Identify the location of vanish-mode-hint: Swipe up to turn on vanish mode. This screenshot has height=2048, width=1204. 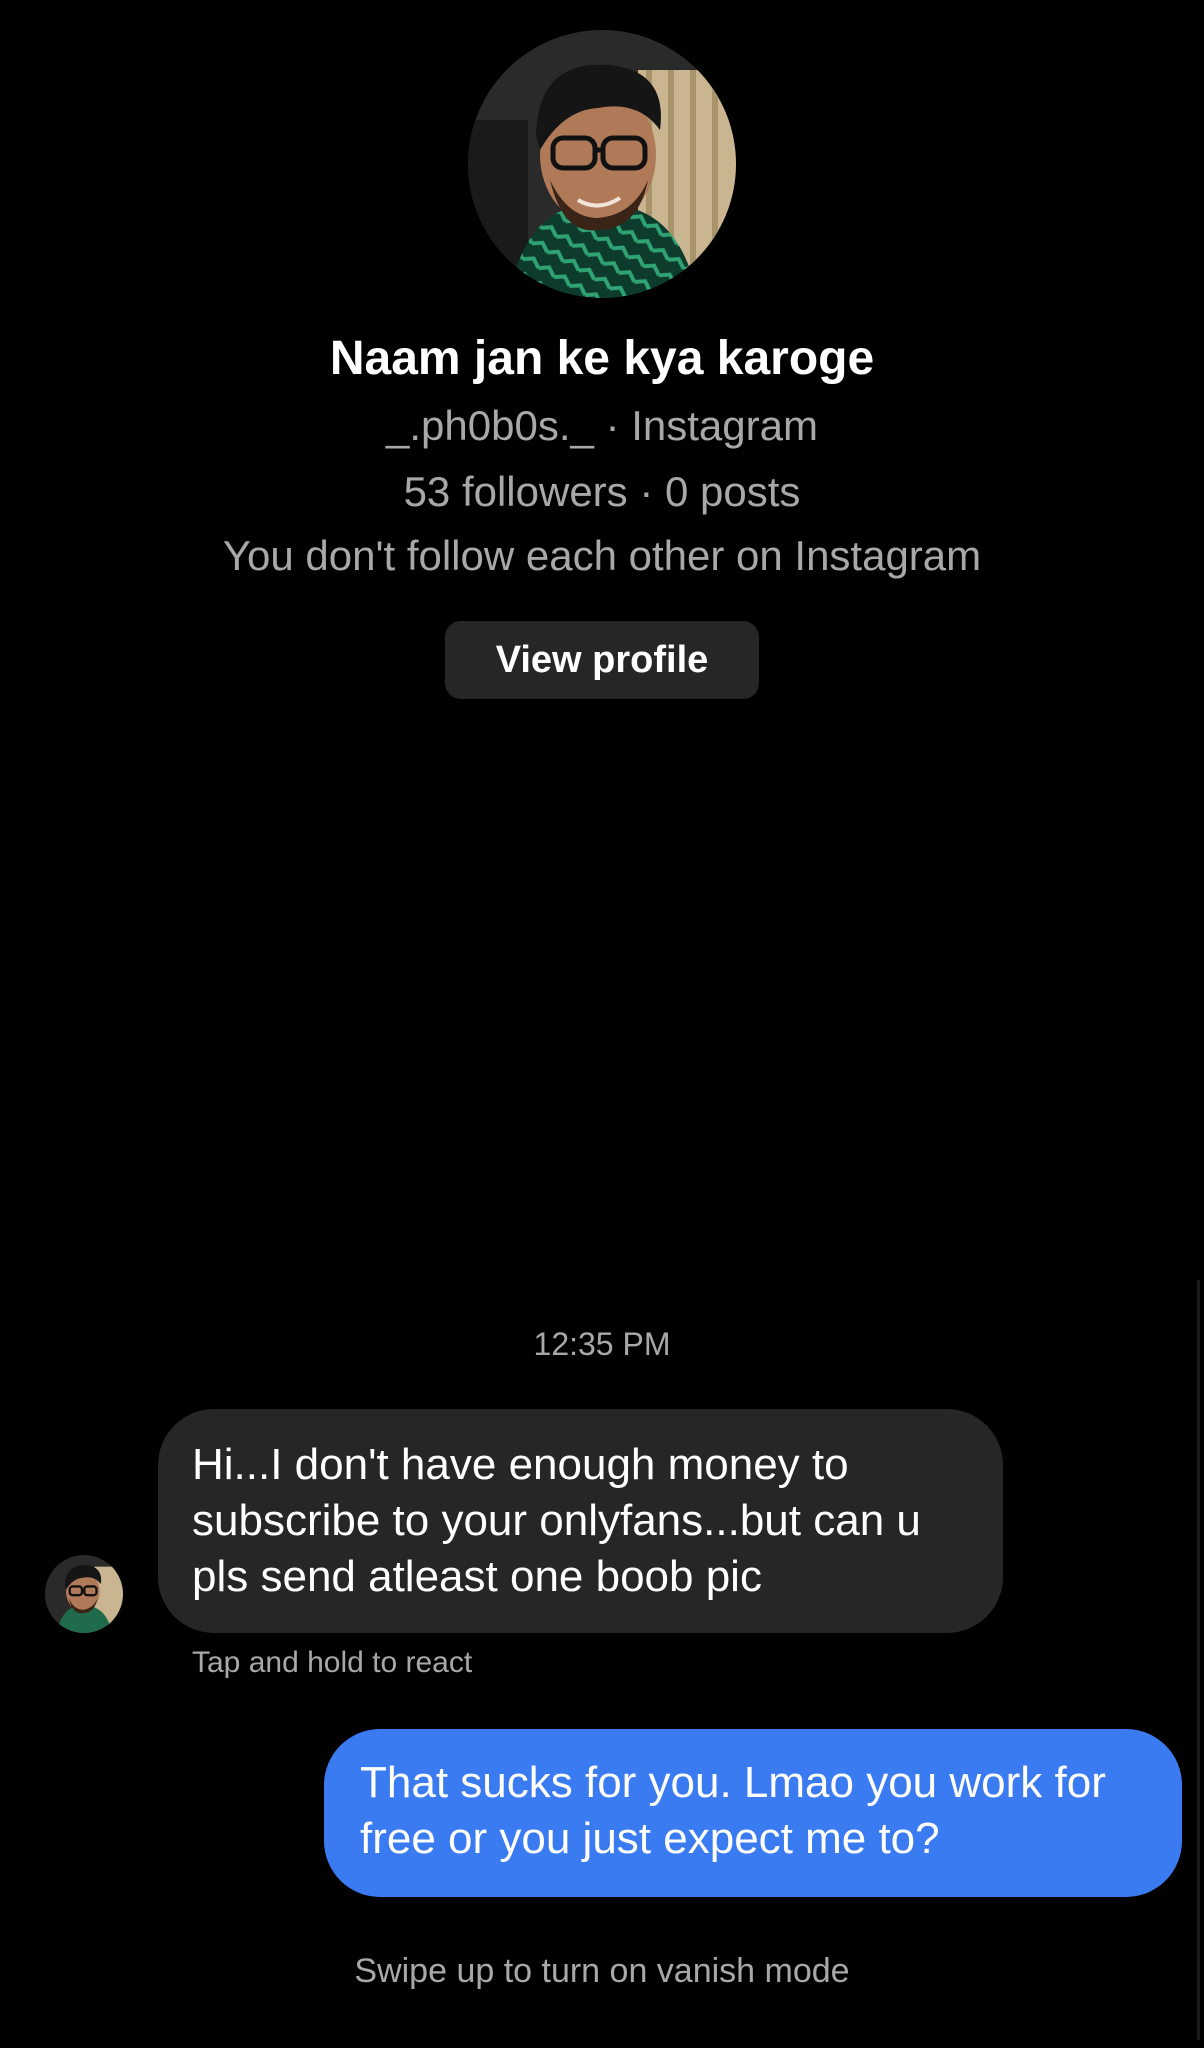
(602, 1971).